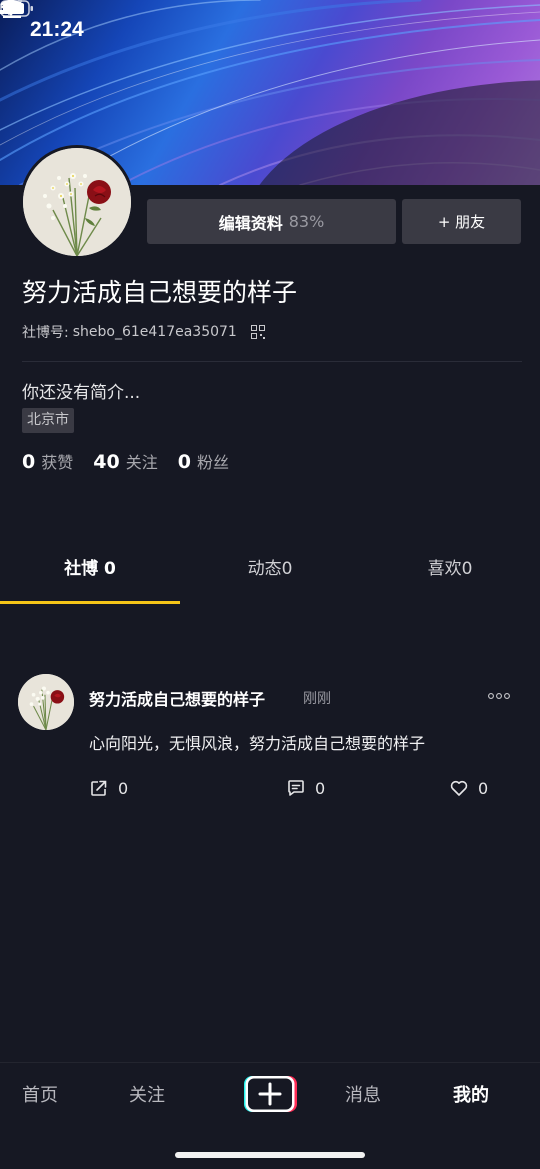 This screenshot has height=1169, width=540. I want to click on stat-likes: 0 获赞, so click(47, 461).